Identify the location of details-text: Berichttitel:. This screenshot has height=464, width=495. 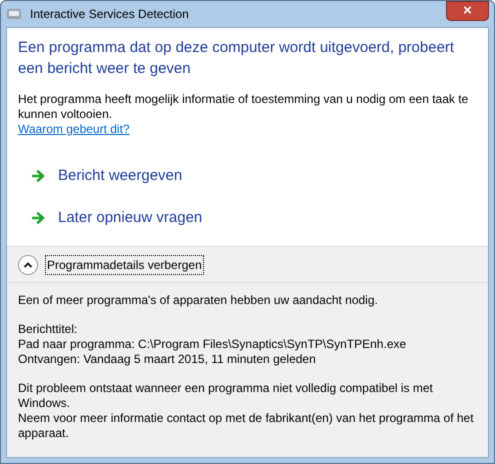
(48, 329).